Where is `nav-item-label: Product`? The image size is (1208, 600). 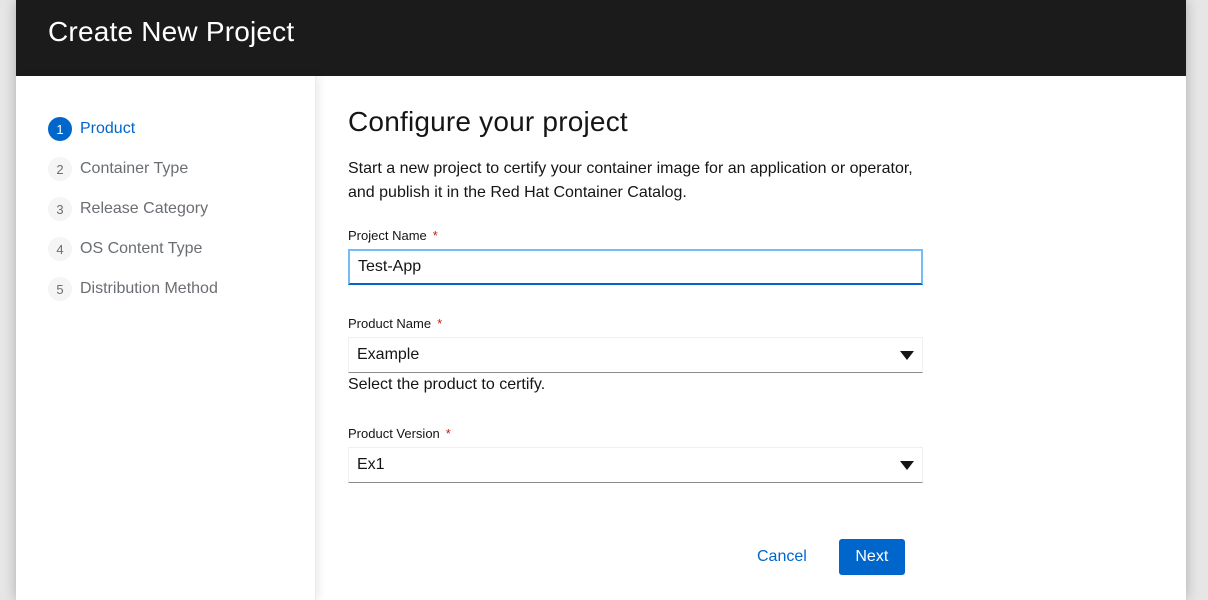 nav-item-label: Product is located at coordinates (108, 128).